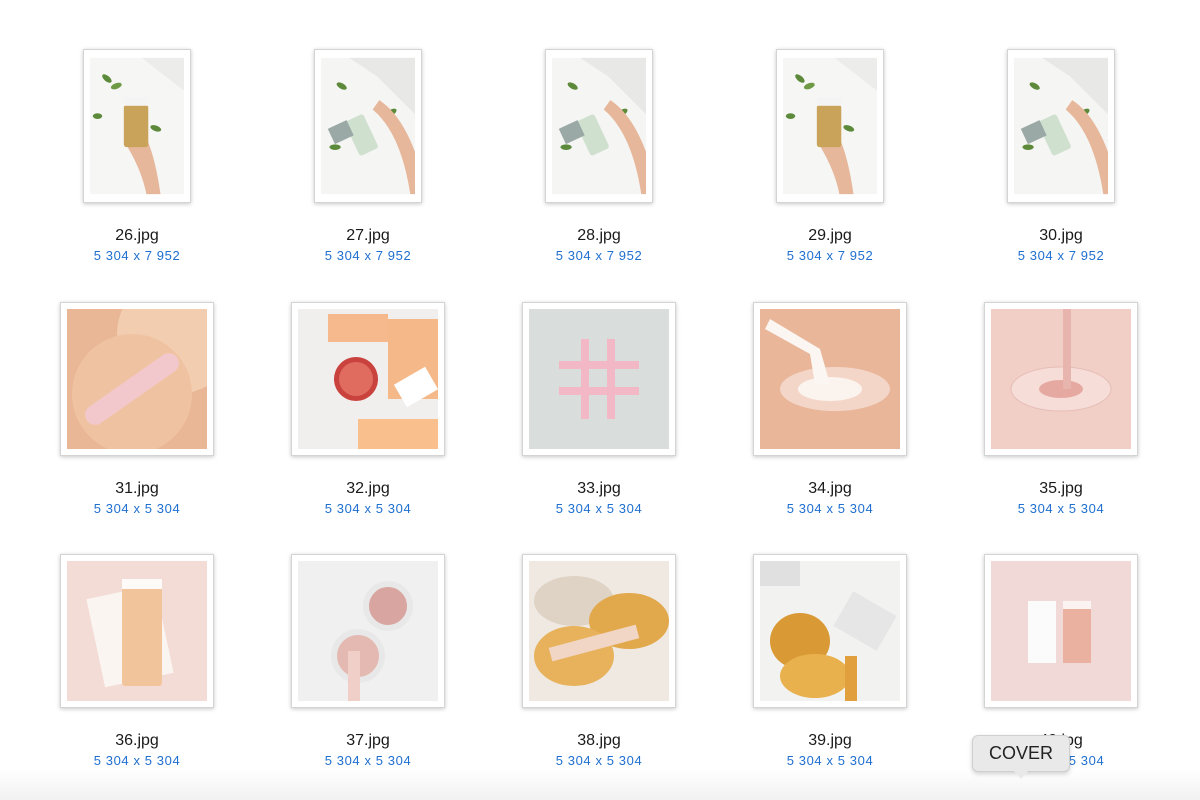 The width and height of the screenshot is (1200, 800). I want to click on file-name: 28.jpg, so click(599, 235).